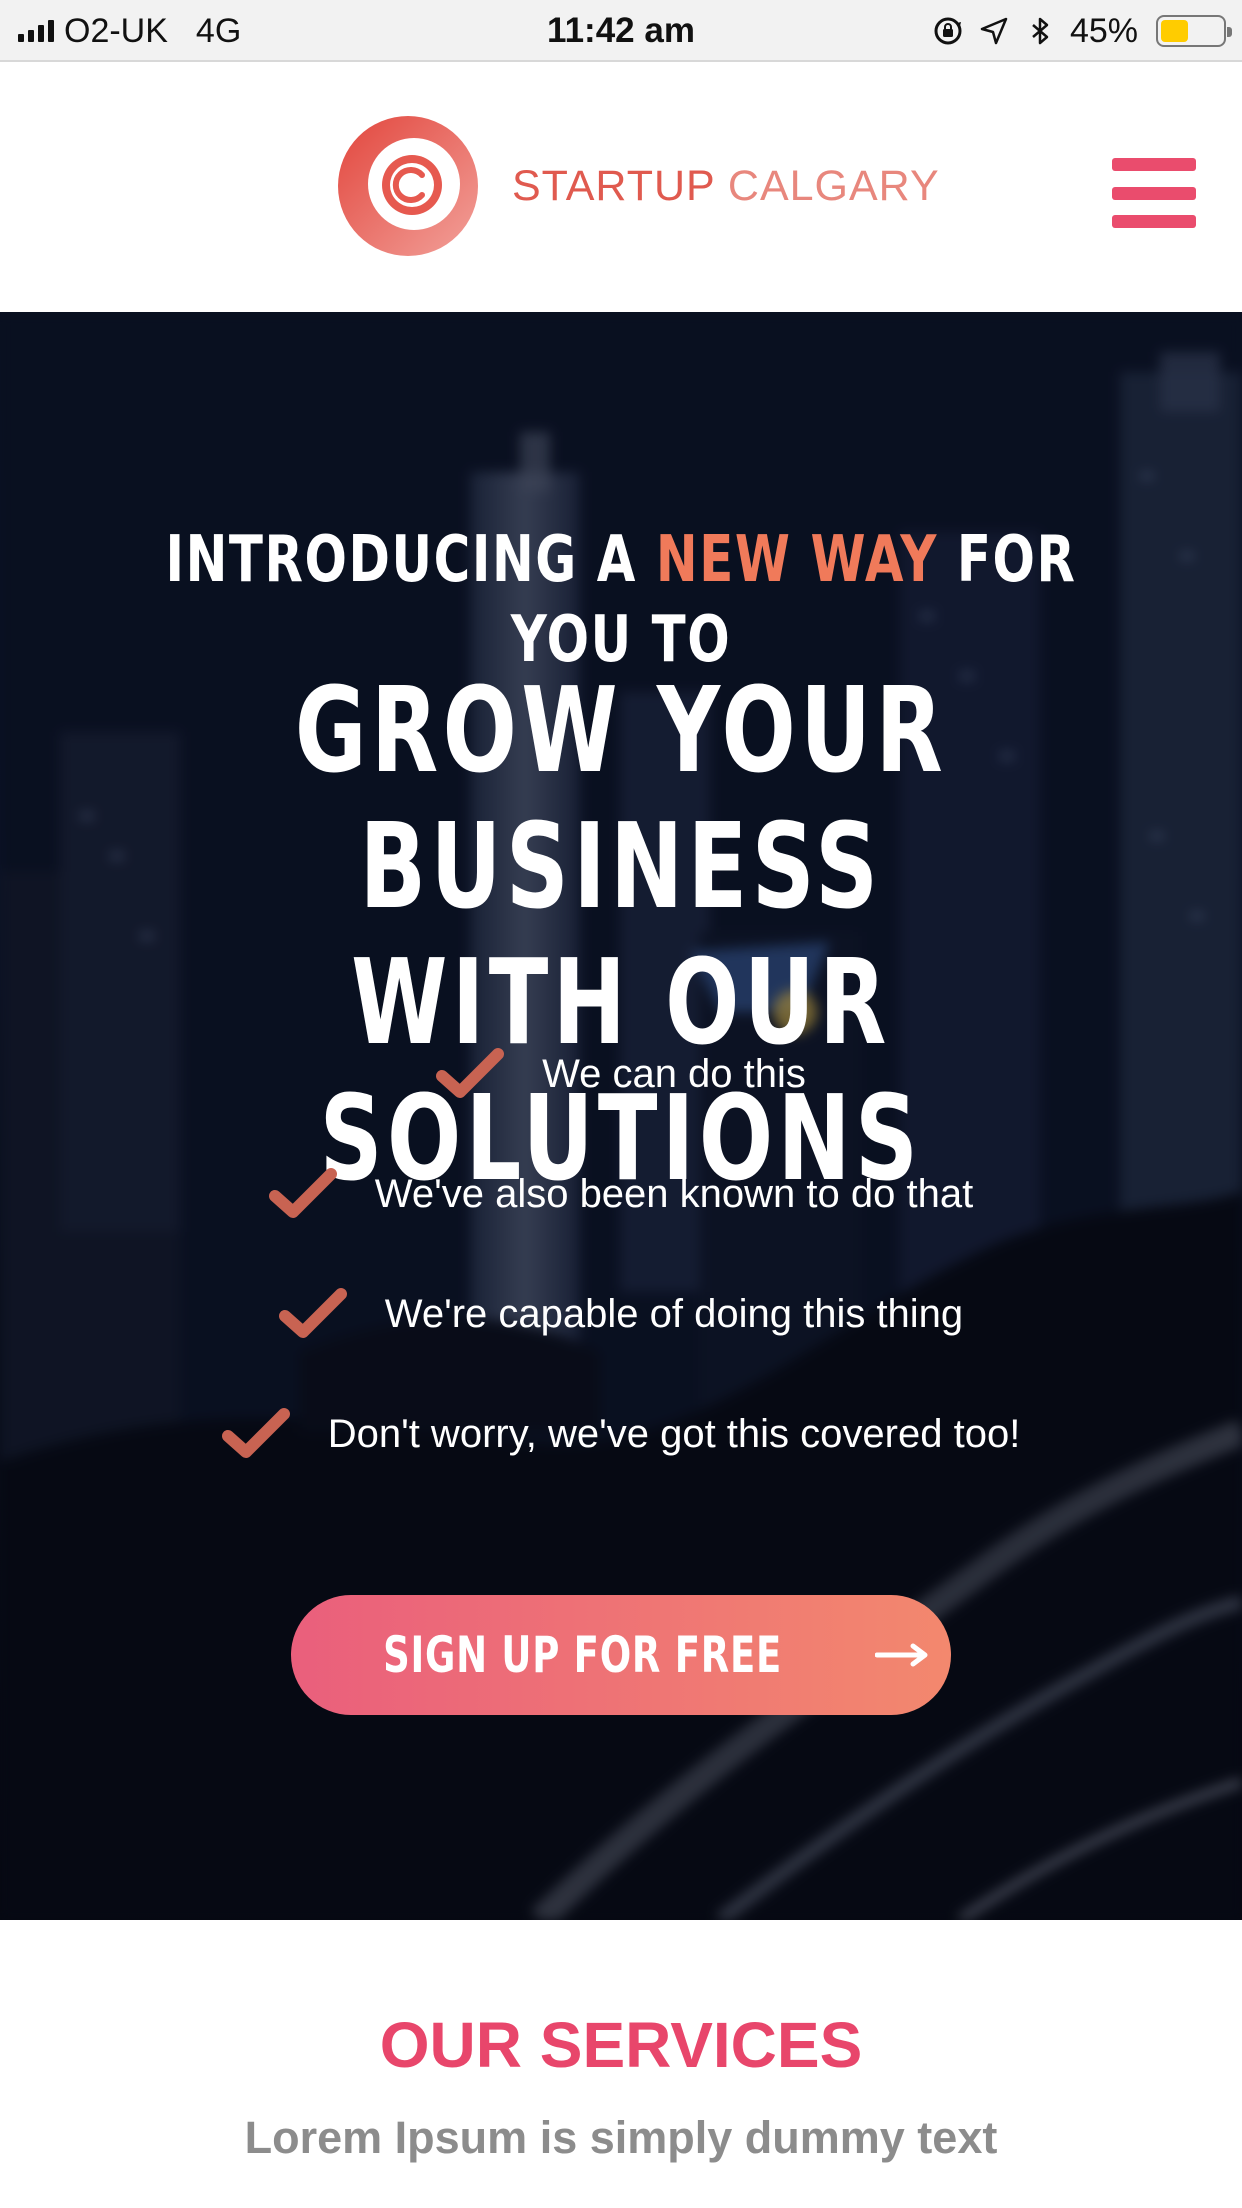 Image resolution: width=1242 pixels, height=2208 pixels. What do you see at coordinates (621, 2137) in the screenshot?
I see `services-subtitle: Lorem Ipsum is simply dummy text` at bounding box center [621, 2137].